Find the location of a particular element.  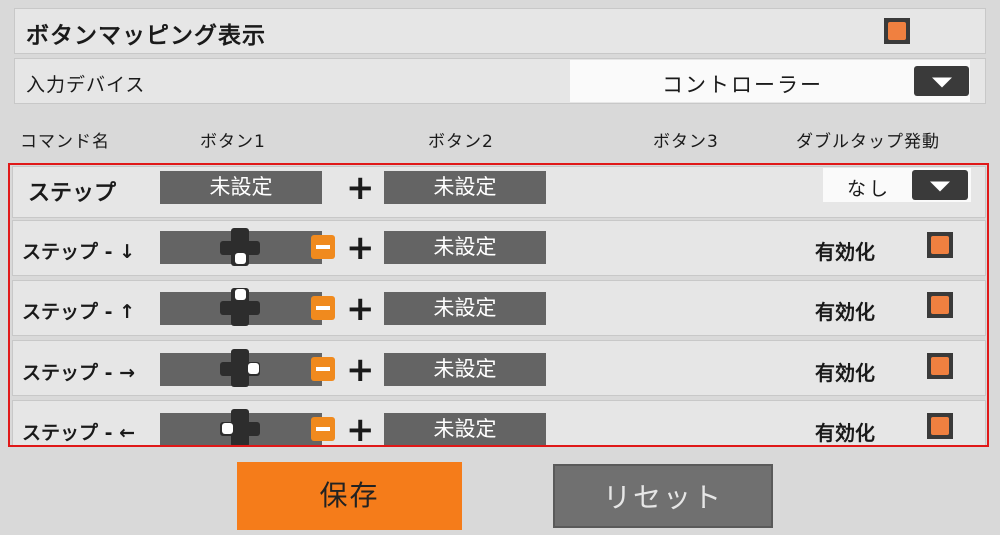

button1-slot: 未設定 is located at coordinates (241, 187).